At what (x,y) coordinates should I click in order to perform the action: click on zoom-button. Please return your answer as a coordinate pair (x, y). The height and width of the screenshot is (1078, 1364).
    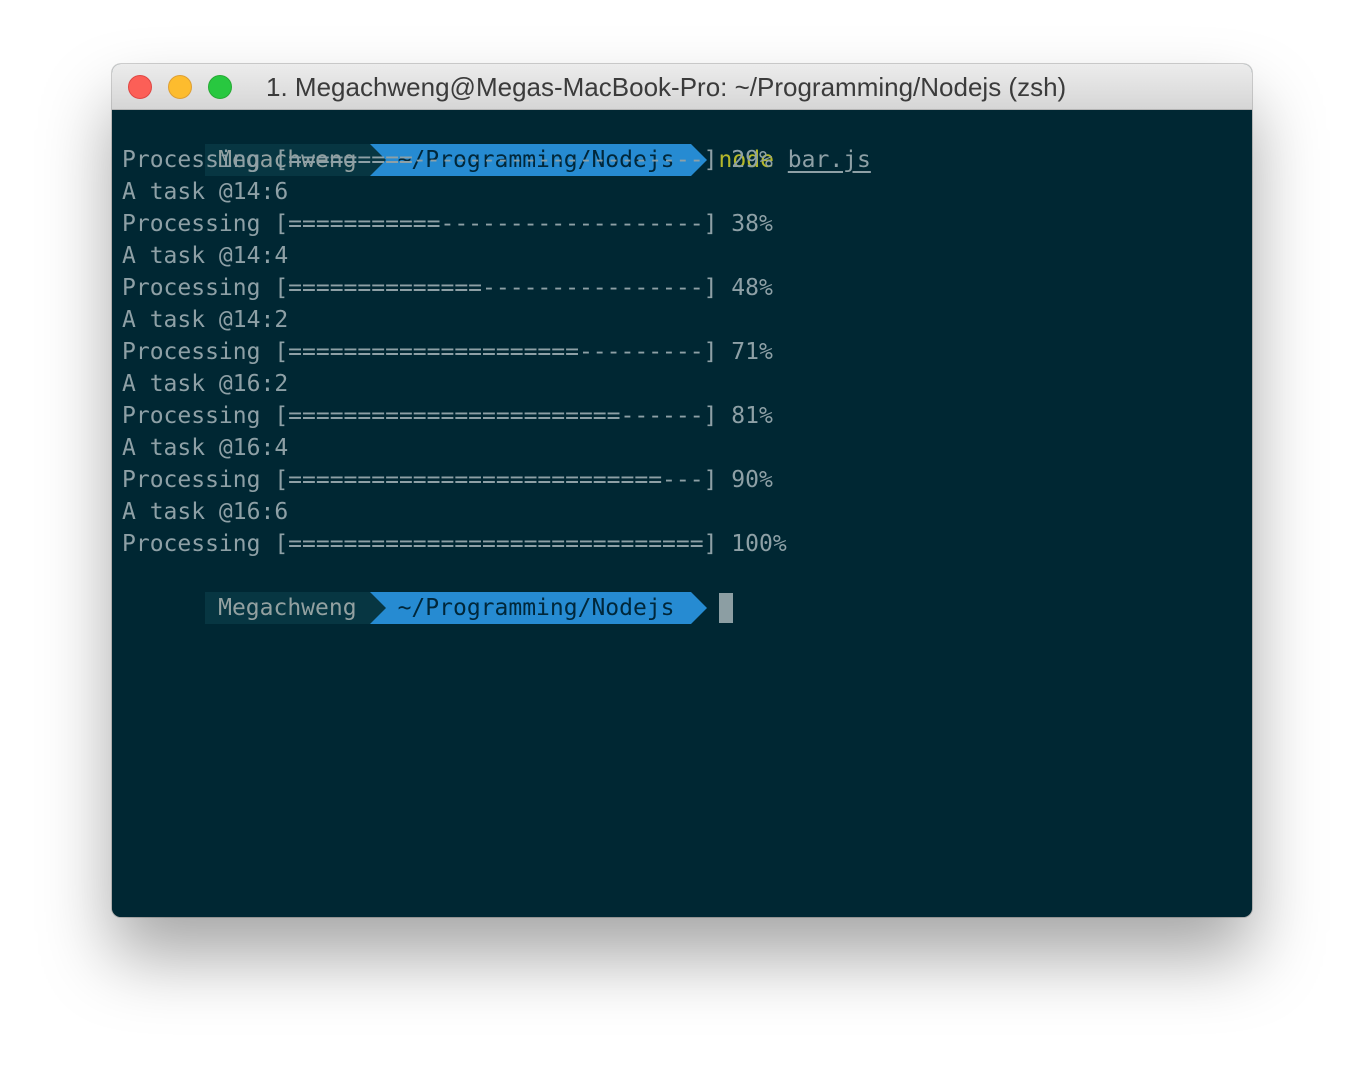
    Looking at the image, I should click on (220, 87).